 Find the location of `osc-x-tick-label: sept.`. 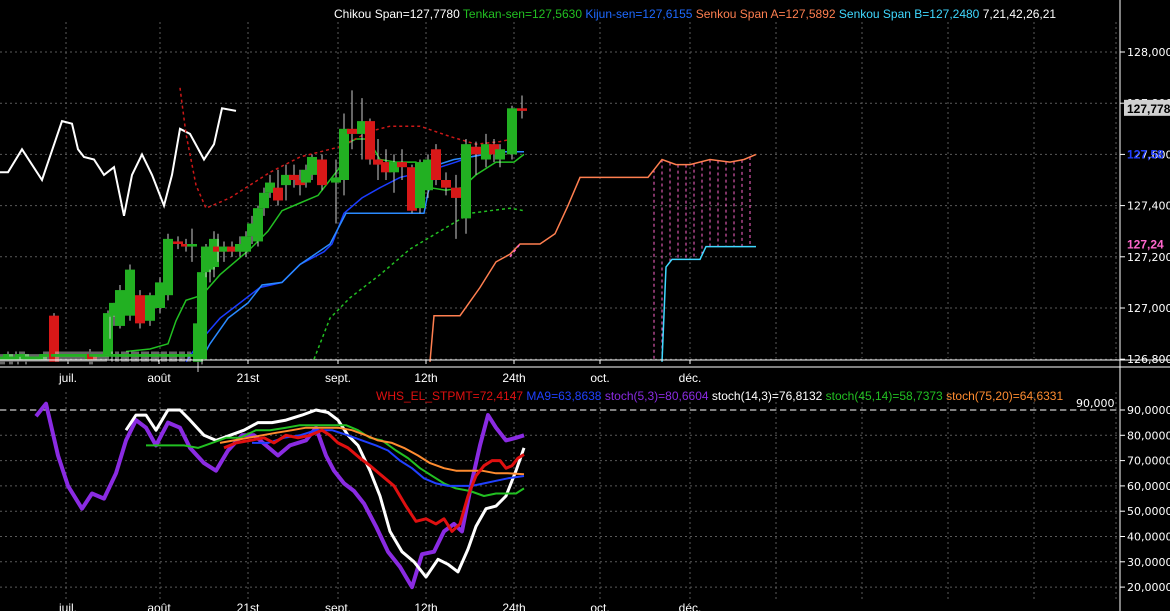

osc-x-tick-label: sept. is located at coordinates (338, 606).